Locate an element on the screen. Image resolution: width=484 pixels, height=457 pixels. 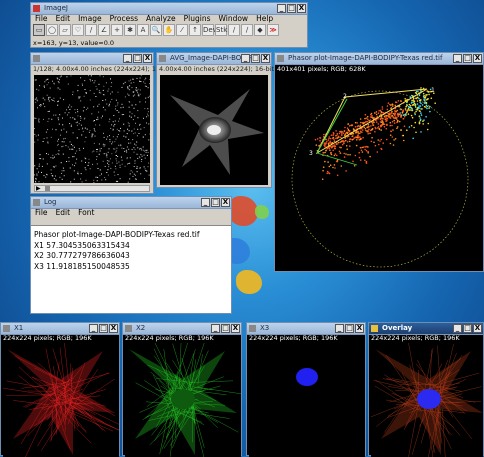
x1-image is located at coordinates (61, 400).